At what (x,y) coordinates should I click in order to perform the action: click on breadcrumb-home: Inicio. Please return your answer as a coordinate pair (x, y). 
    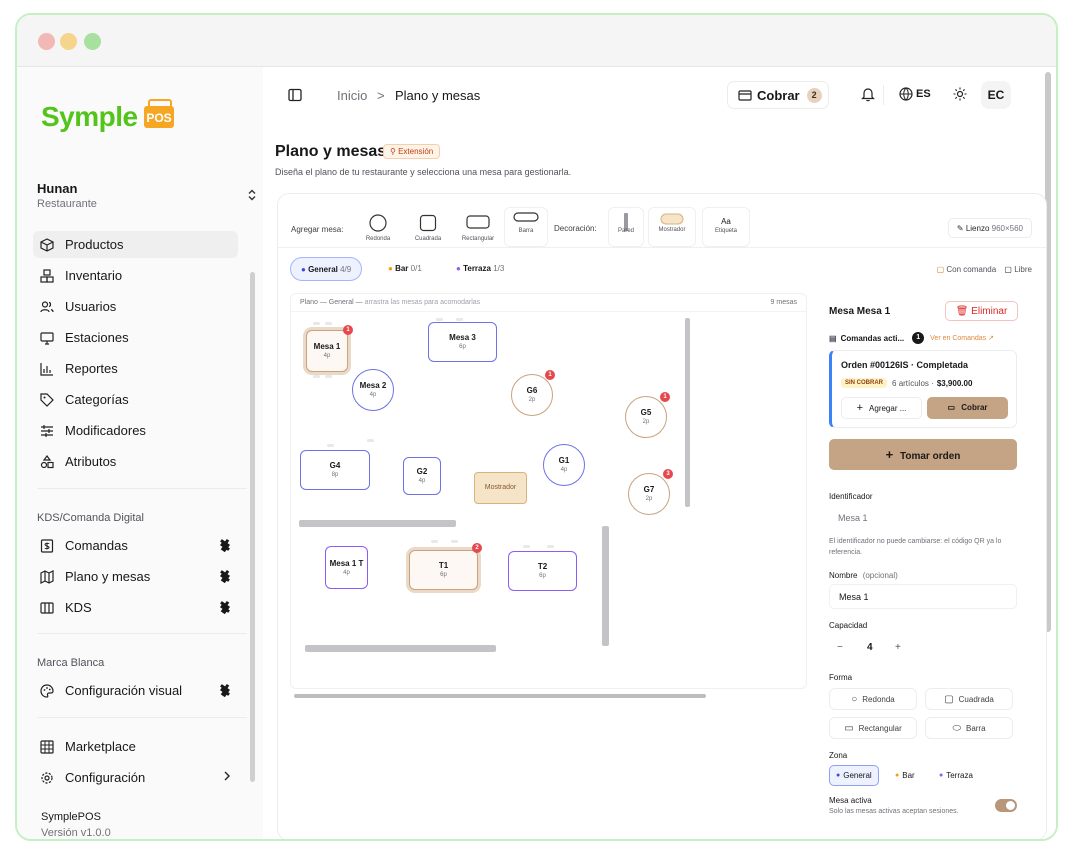
    Looking at the image, I should click on (352, 95).